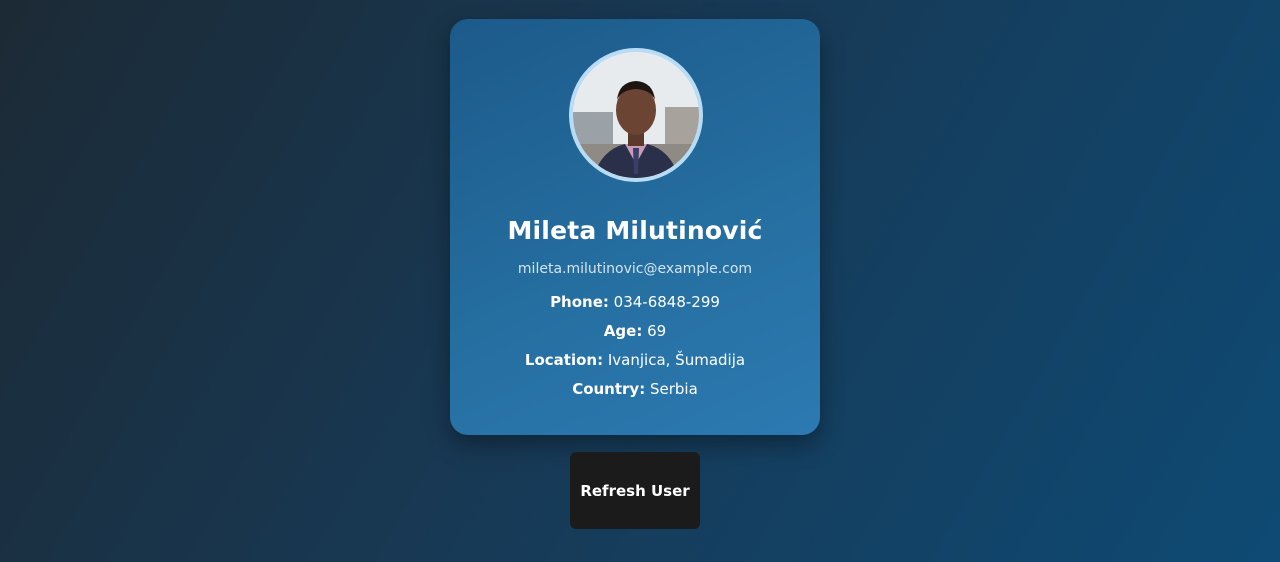 The height and width of the screenshot is (562, 1280). I want to click on avatar-photo, so click(636, 115).